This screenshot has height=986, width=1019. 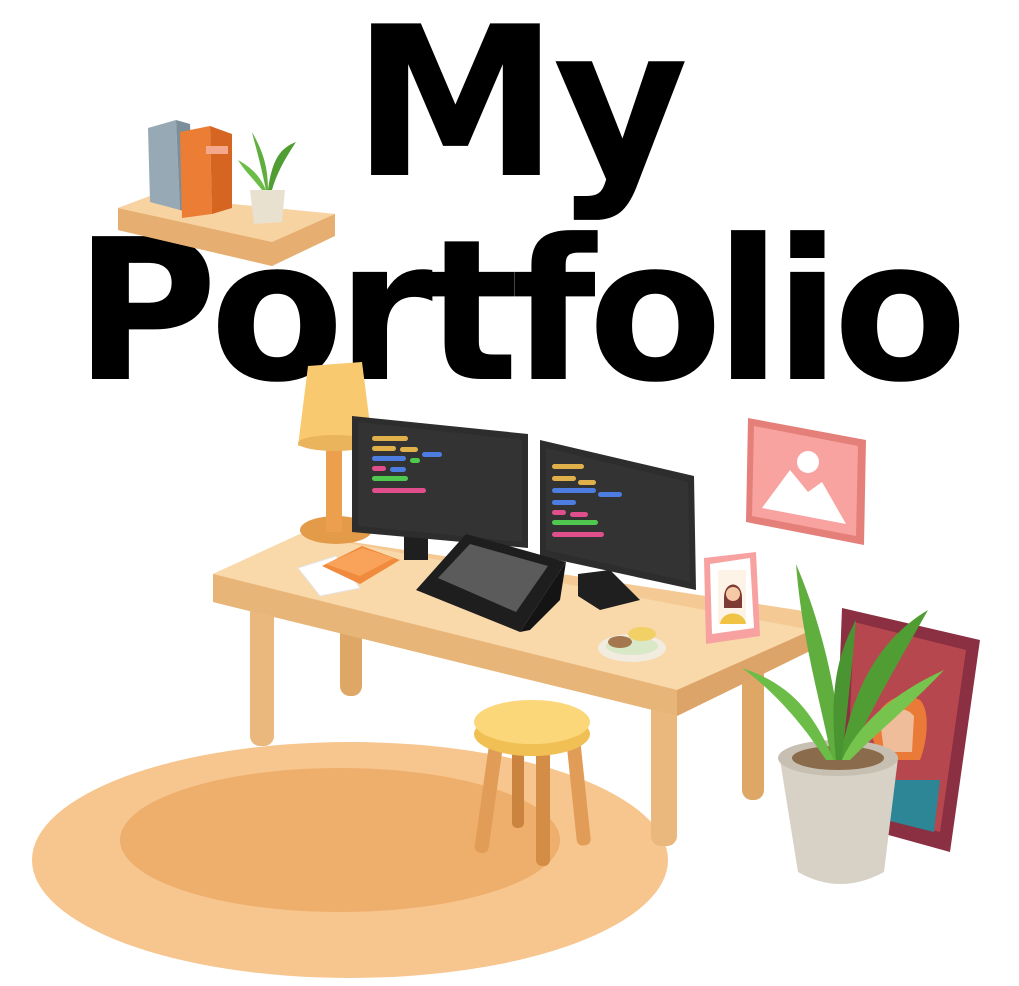 What do you see at coordinates (732, 598) in the screenshot?
I see `photo-frame` at bounding box center [732, 598].